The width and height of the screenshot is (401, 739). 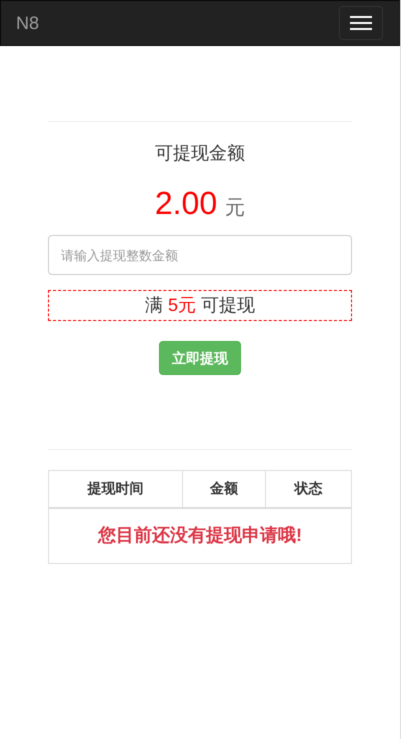 What do you see at coordinates (200, 153) in the screenshot?
I see `balance-label: 可提现金额` at bounding box center [200, 153].